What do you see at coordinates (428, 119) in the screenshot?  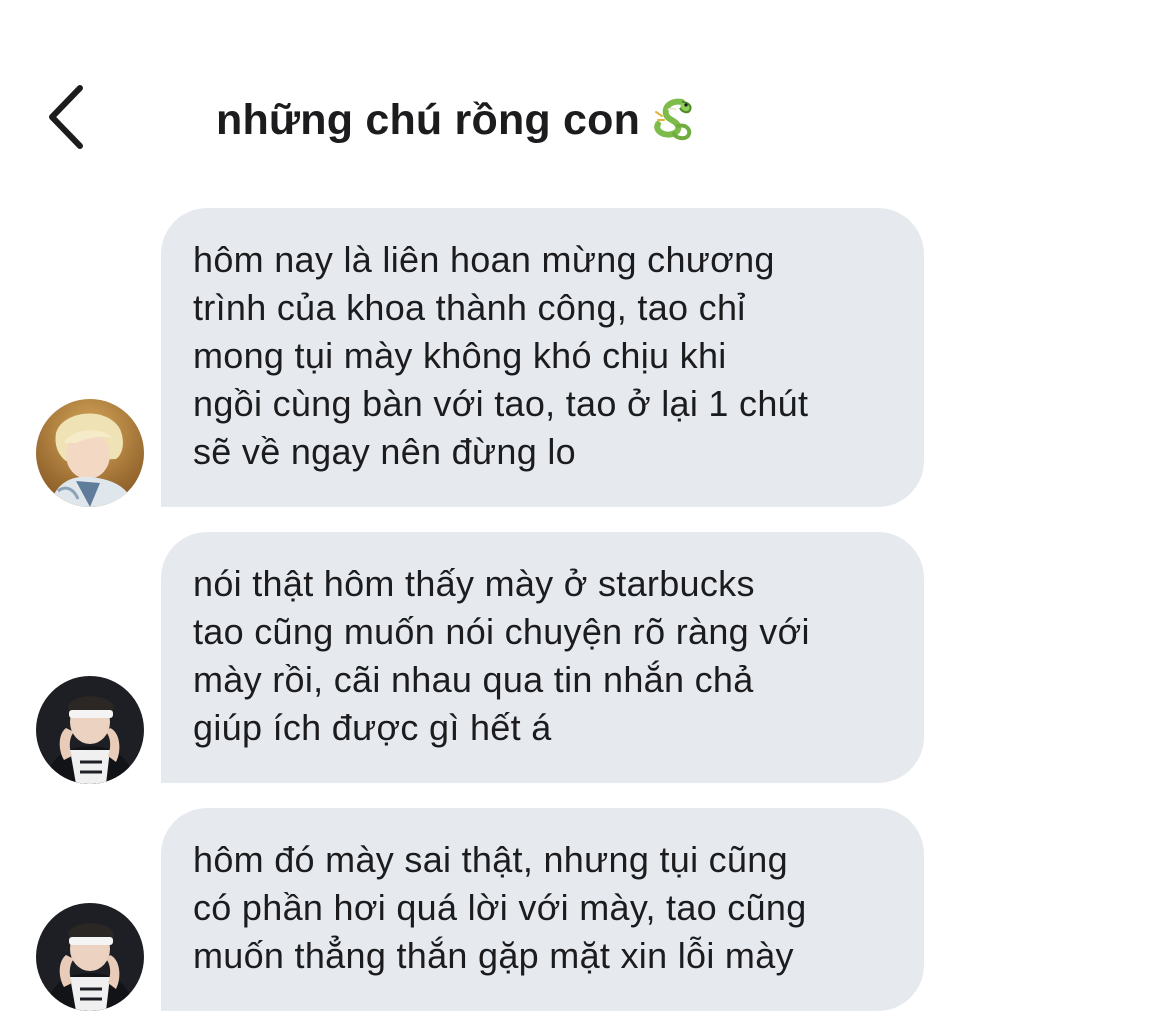 I see `chat-title: những chú rồng con` at bounding box center [428, 119].